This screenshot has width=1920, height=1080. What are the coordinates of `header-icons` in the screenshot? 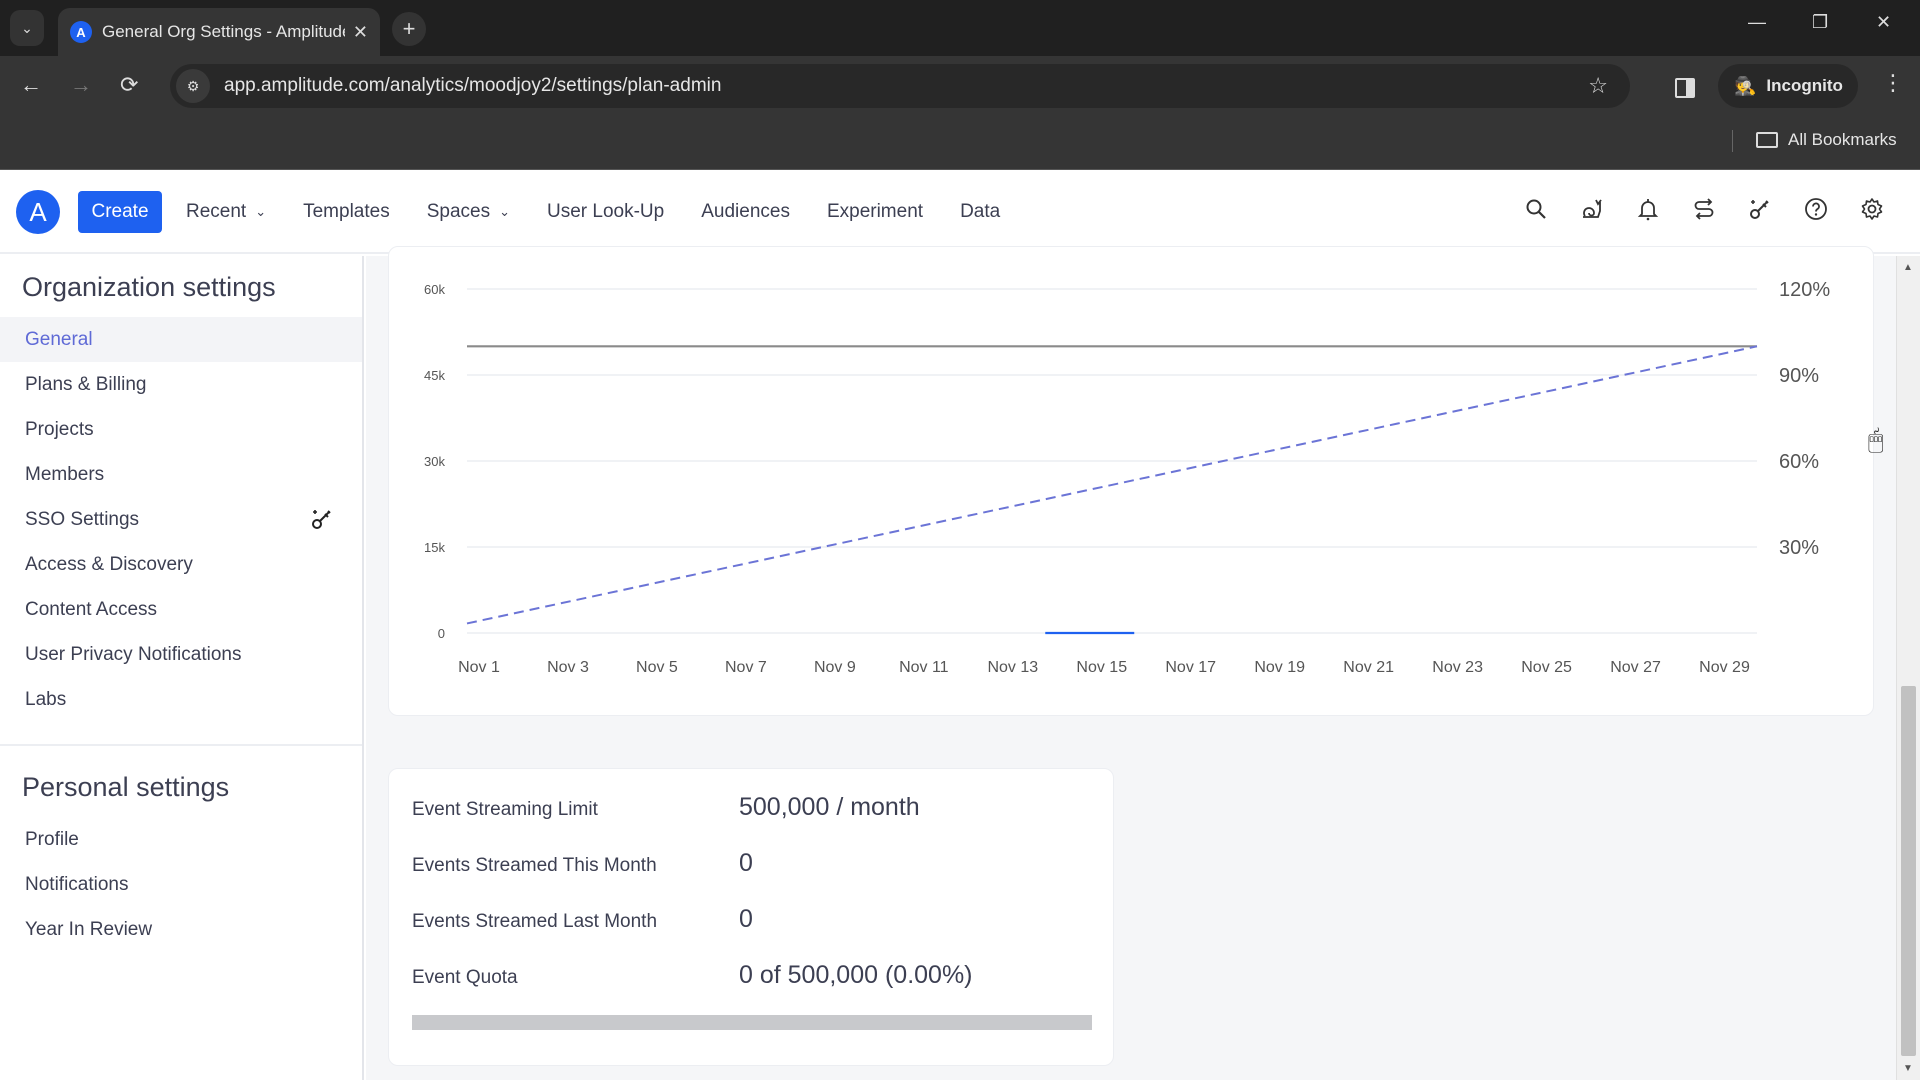 It's located at (1704, 212).